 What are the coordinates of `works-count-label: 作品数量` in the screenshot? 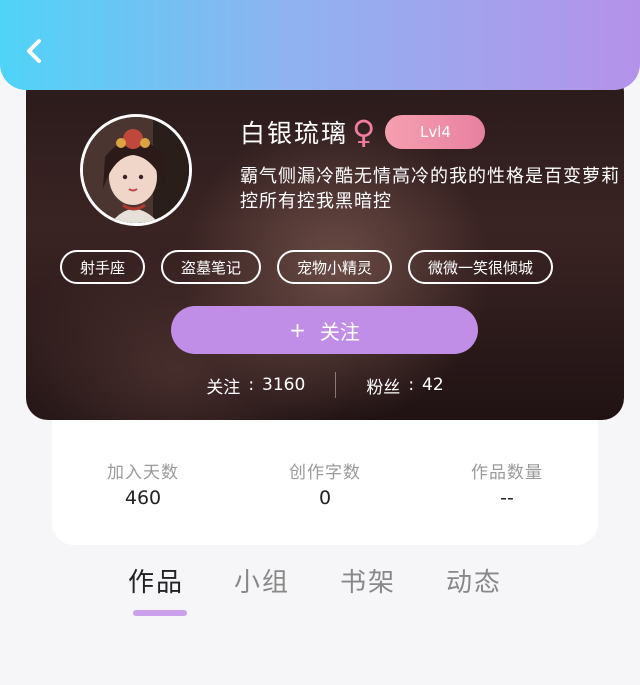 It's located at (507, 473).